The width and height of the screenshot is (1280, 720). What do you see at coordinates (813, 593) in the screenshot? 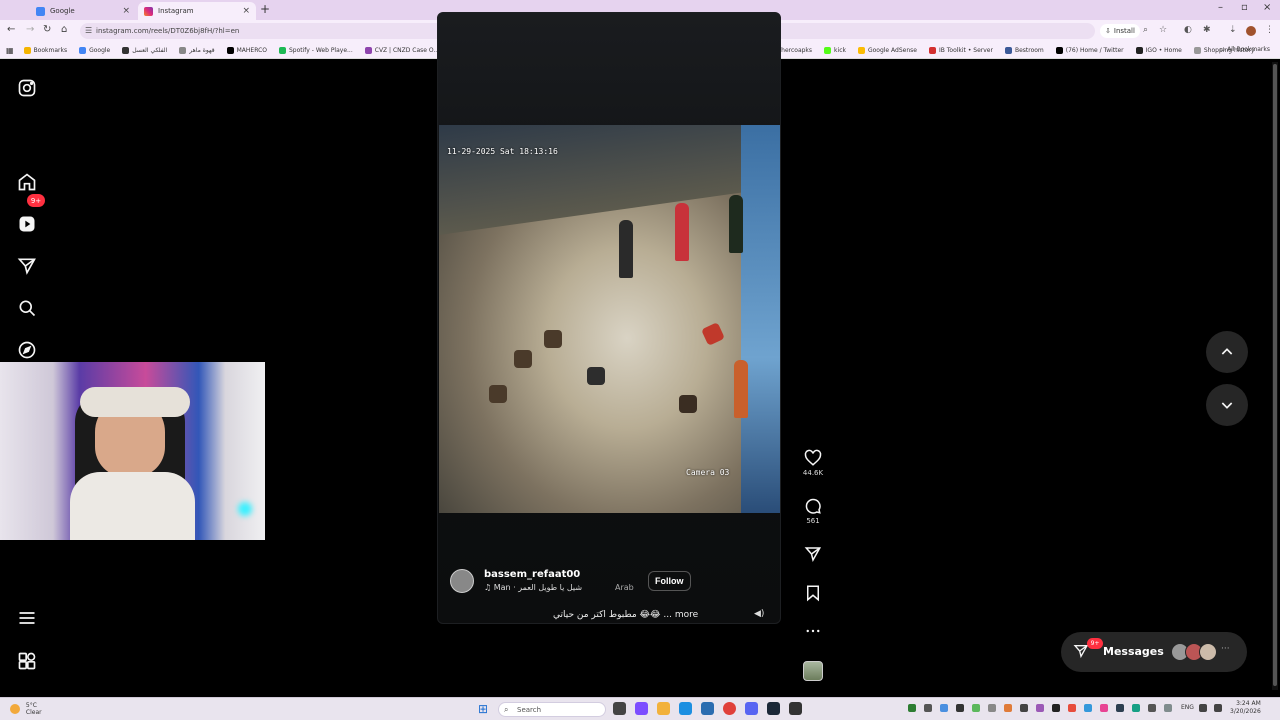
I see `save-button` at bounding box center [813, 593].